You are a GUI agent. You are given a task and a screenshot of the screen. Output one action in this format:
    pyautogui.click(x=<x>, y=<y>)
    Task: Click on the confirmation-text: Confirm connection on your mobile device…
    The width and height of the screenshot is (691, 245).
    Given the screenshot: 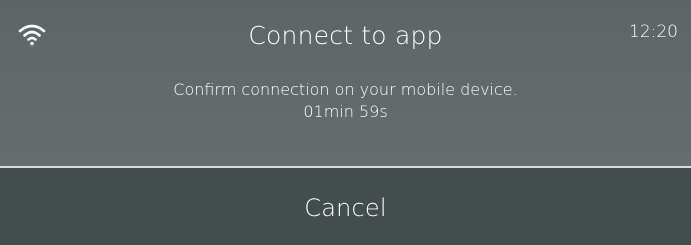 What is the action you would take?
    pyautogui.click(x=345, y=89)
    